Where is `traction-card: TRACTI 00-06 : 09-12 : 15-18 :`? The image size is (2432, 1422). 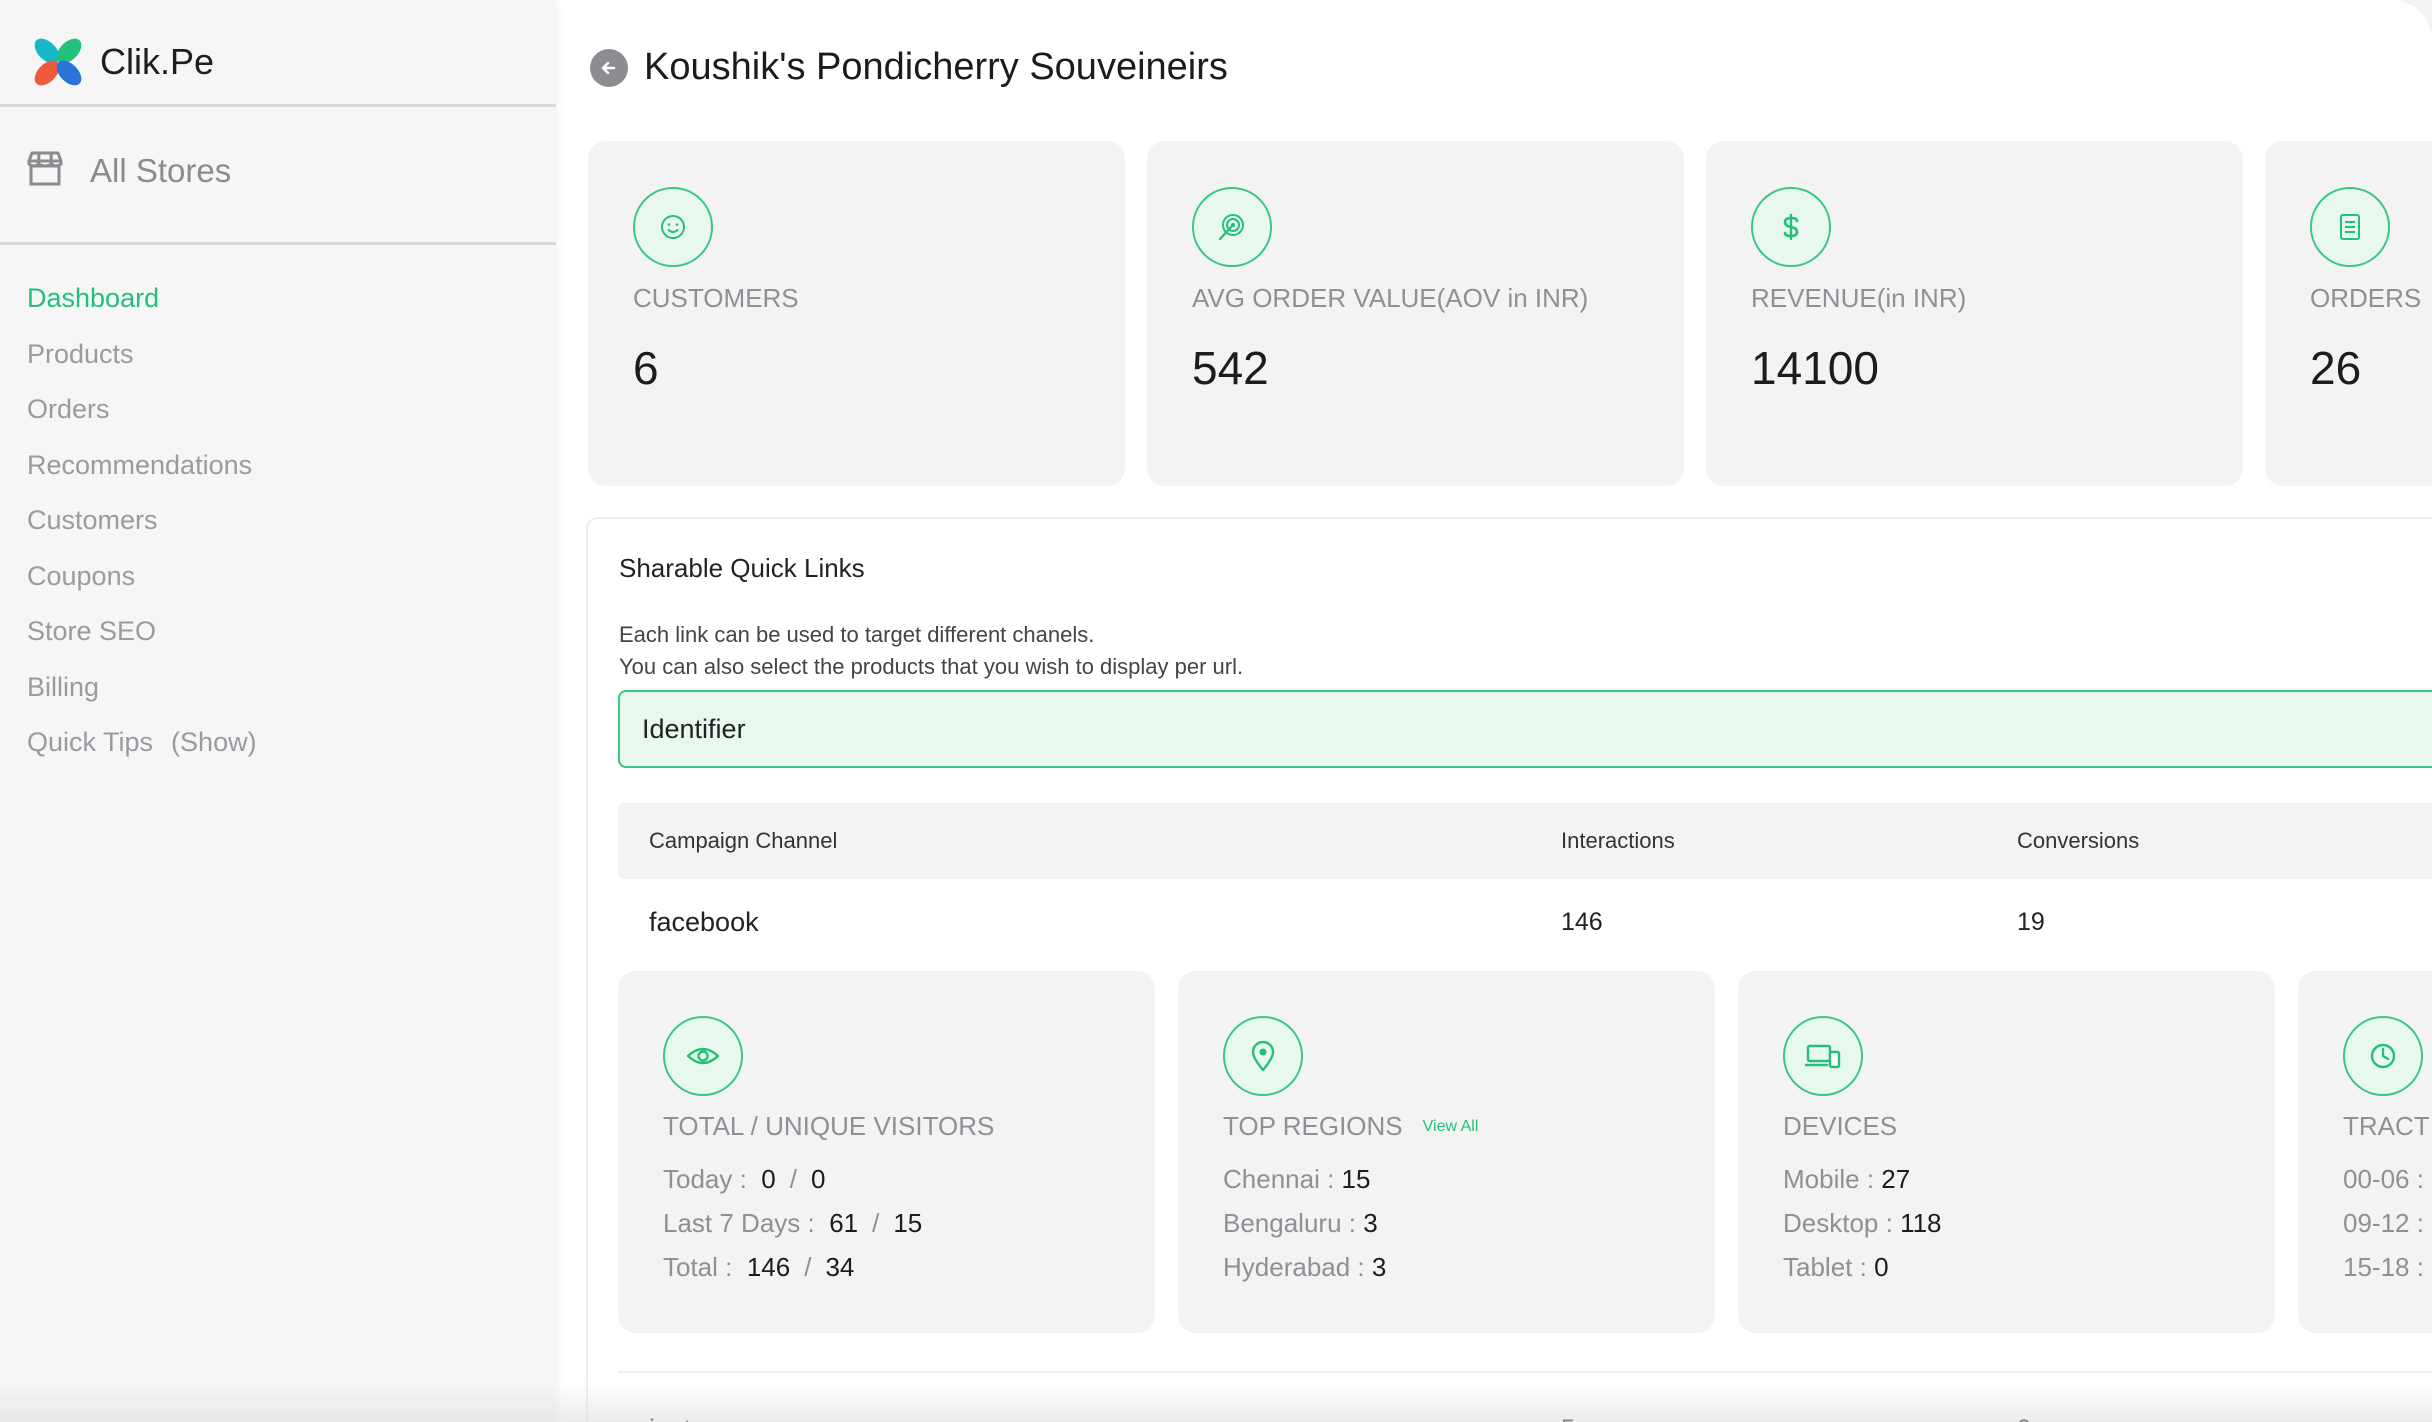
traction-card: TRACTI 00-06 : 09-12 : 15-18 : is located at coordinates (2365, 1152).